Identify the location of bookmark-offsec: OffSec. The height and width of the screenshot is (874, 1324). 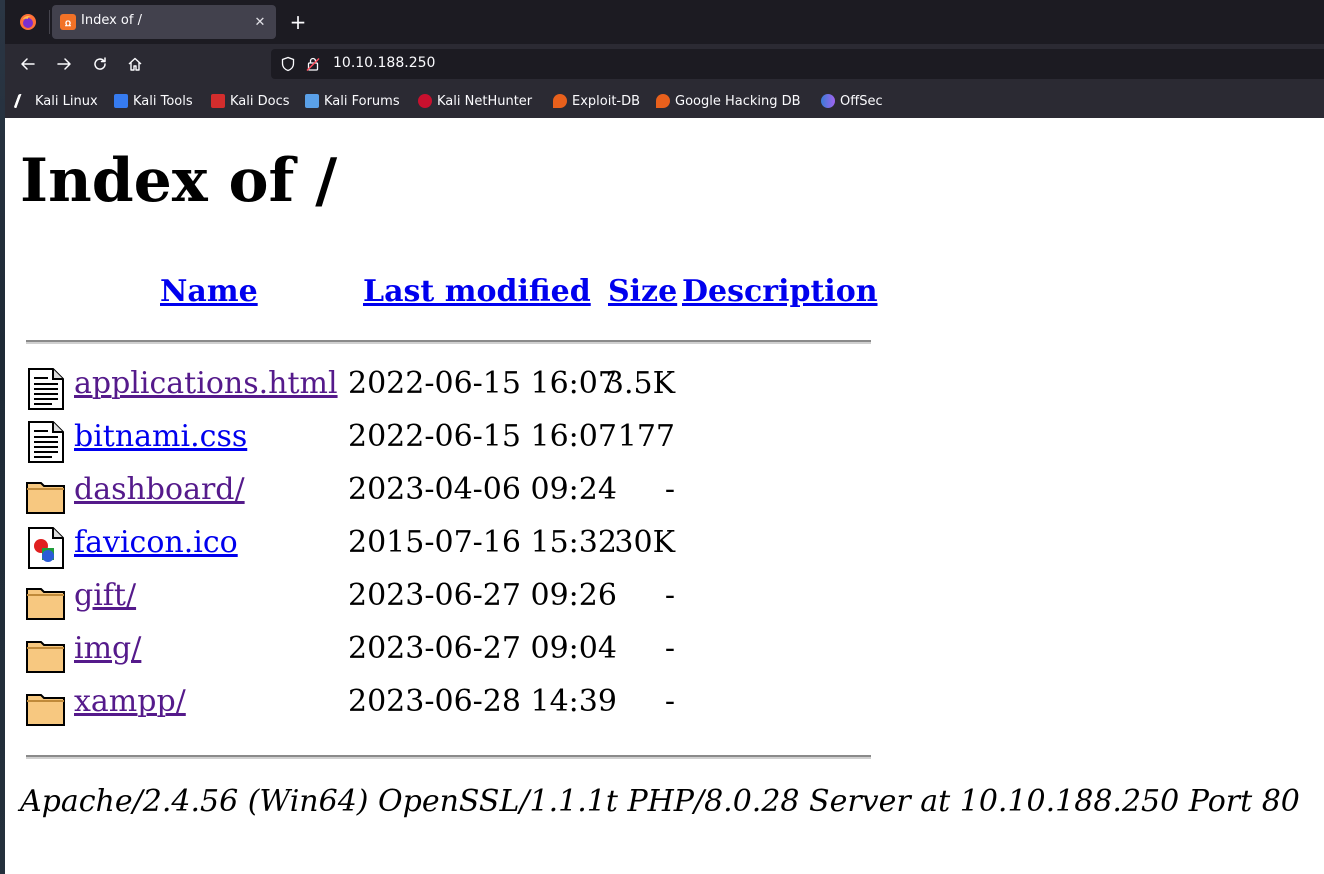
(852, 101).